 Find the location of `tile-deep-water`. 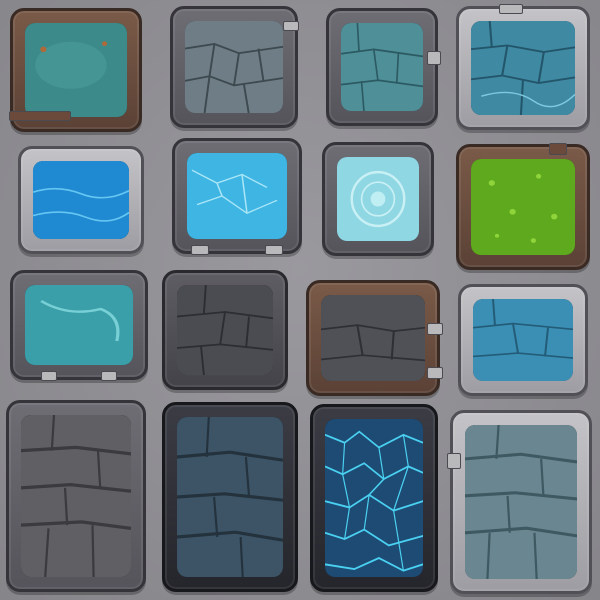

tile-deep-water is located at coordinates (81, 200).